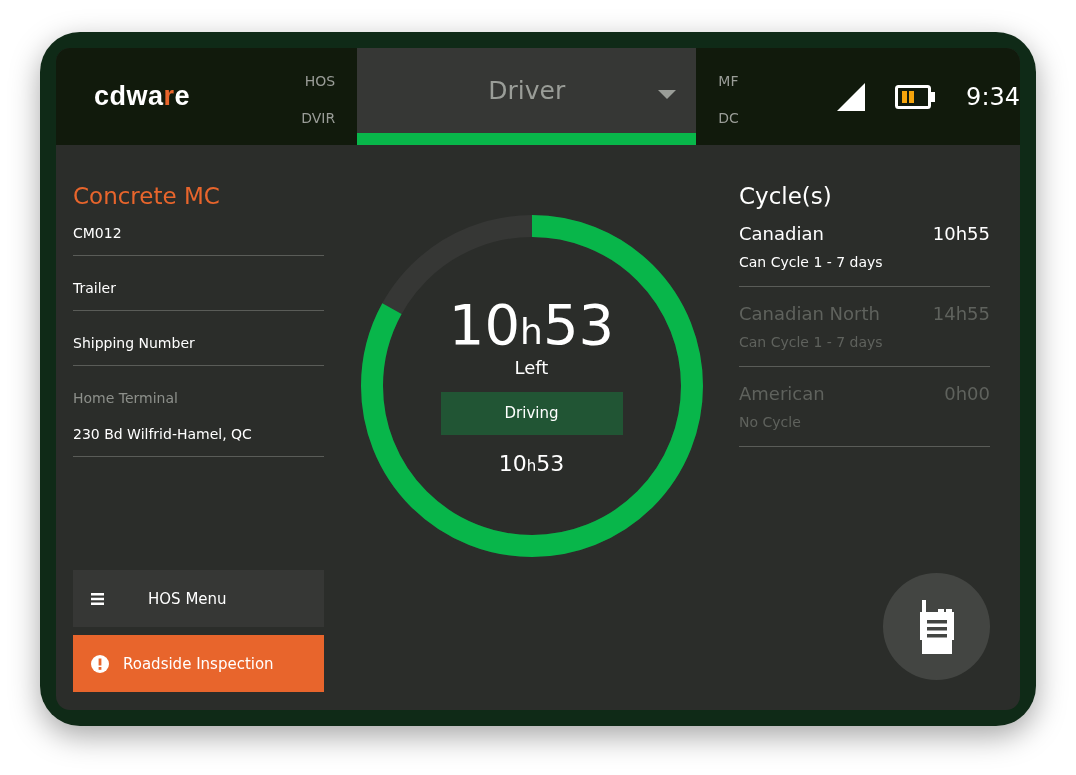 This screenshot has width=1076, height=775. Describe the element at coordinates (851, 96) in the screenshot. I see `signal-icon` at that location.